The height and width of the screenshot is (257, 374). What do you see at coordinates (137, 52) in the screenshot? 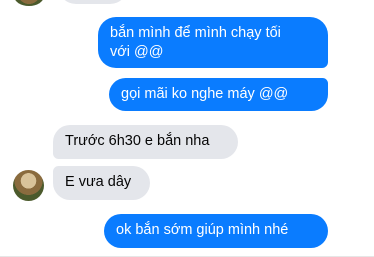
I see `message-line: với @@` at bounding box center [137, 52].